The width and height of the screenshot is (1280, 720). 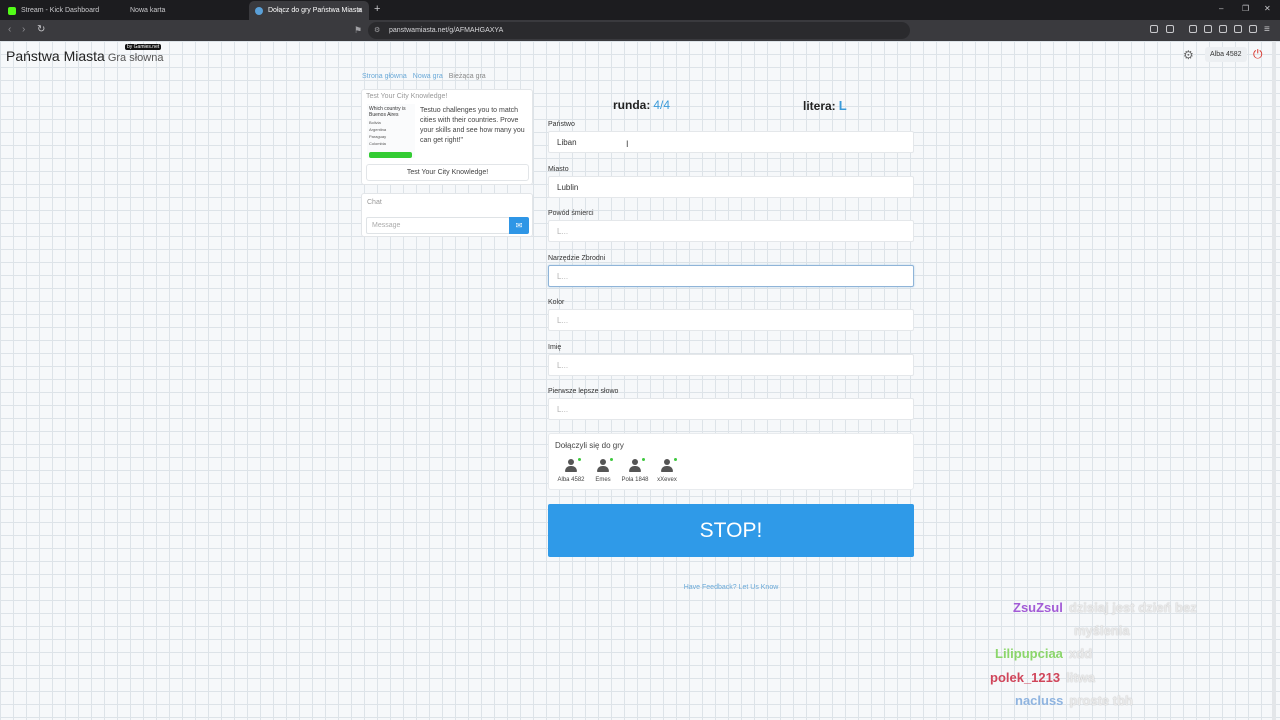 What do you see at coordinates (1258, 54) in the screenshot?
I see `logout-icon: ⏻` at bounding box center [1258, 54].